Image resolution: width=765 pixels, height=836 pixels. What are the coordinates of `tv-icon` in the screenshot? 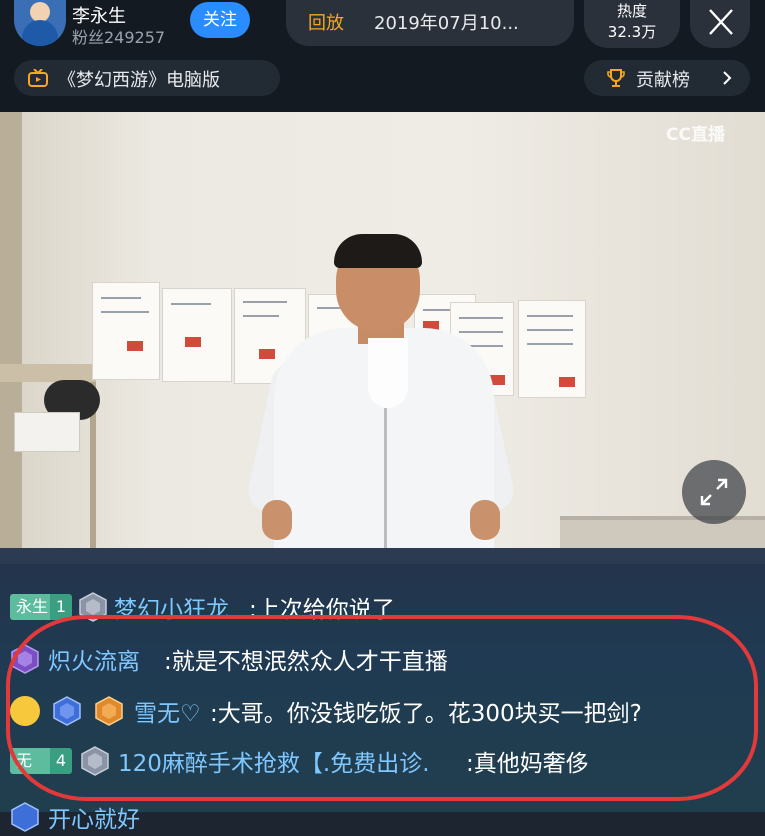 It's located at (38, 78).